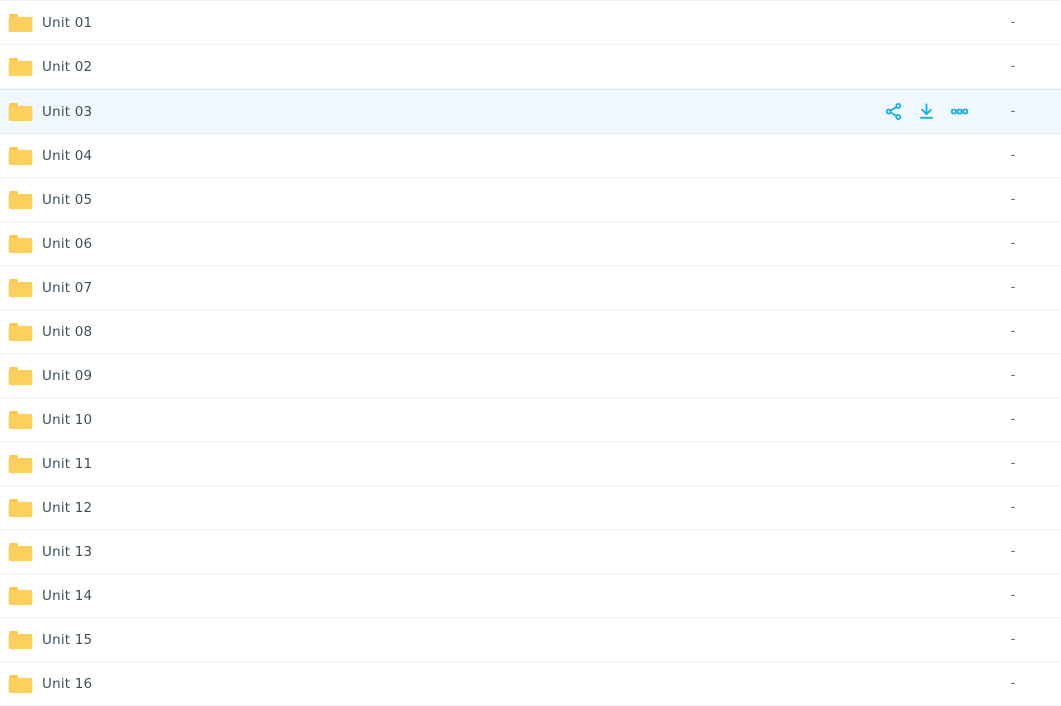 The image size is (1061, 706). What do you see at coordinates (463, 332) in the screenshot?
I see `file-name: Unit 08` at bounding box center [463, 332].